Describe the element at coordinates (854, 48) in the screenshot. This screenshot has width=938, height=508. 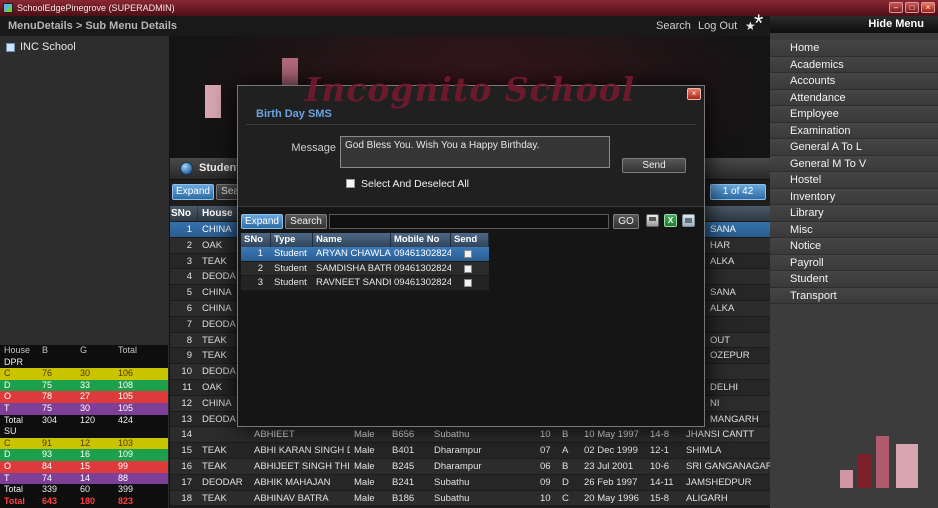
I see `sidebar-item-home: Home` at that location.